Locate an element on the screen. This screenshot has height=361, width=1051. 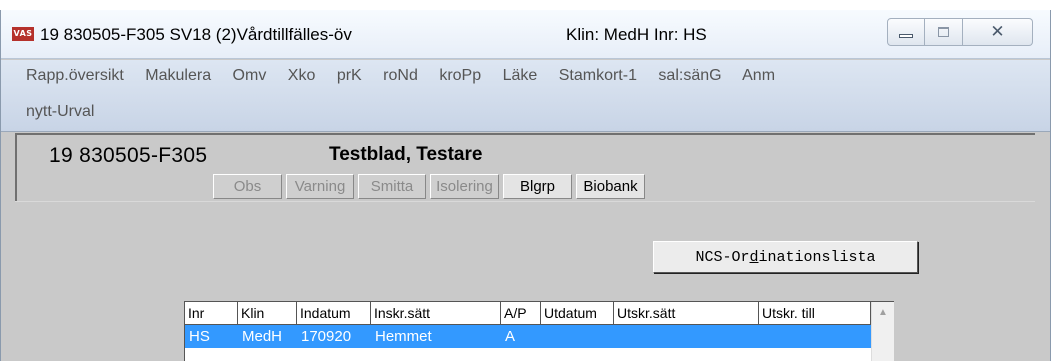
flag-smitta-button: Smitta is located at coordinates (392, 186).